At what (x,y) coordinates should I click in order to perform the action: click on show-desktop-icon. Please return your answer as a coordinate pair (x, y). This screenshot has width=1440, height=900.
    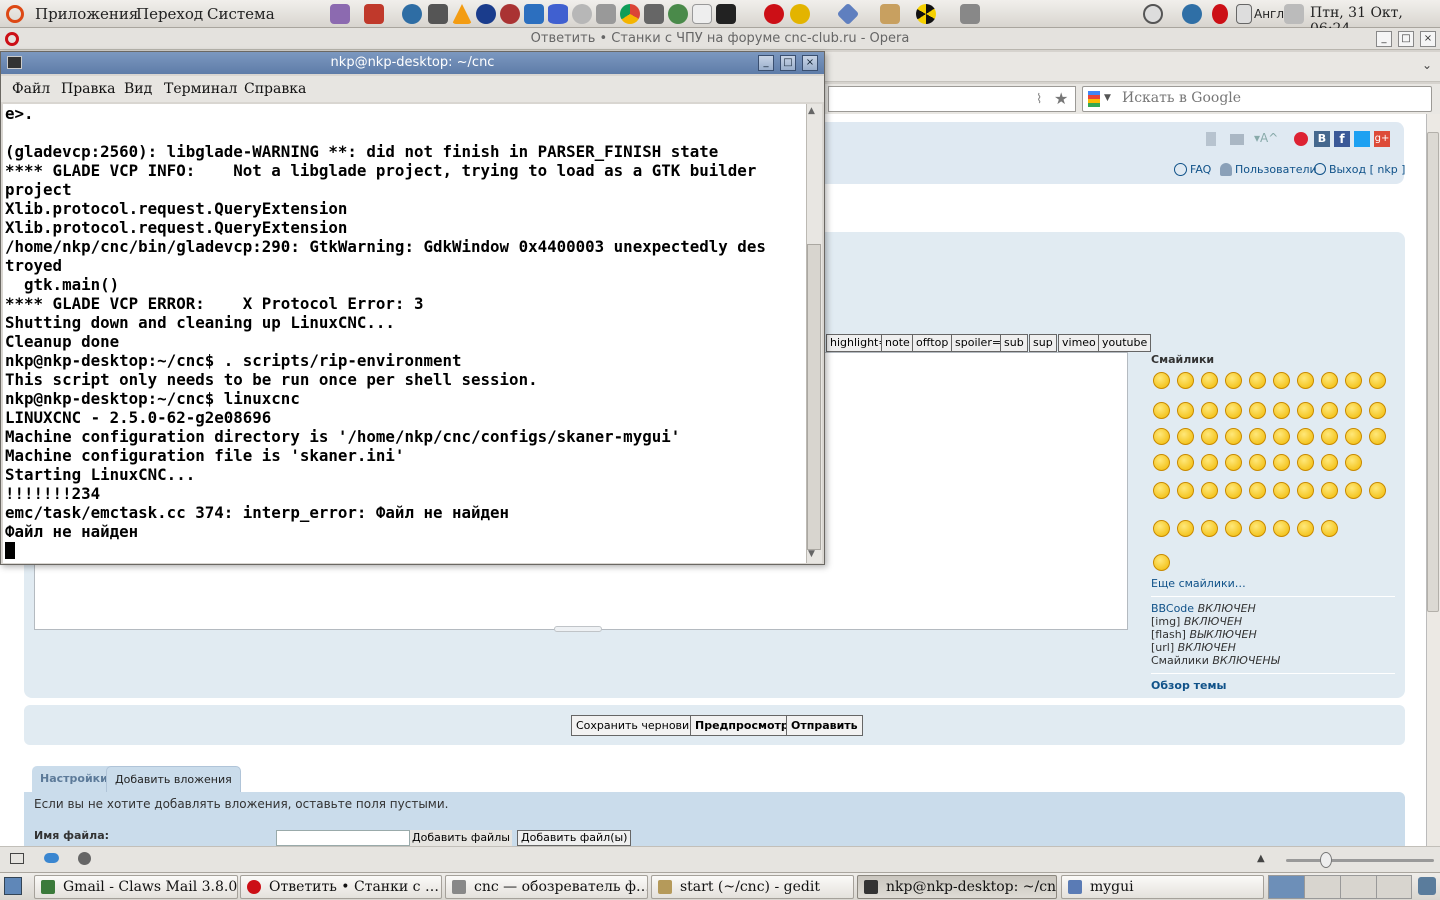
    Looking at the image, I should click on (13, 886).